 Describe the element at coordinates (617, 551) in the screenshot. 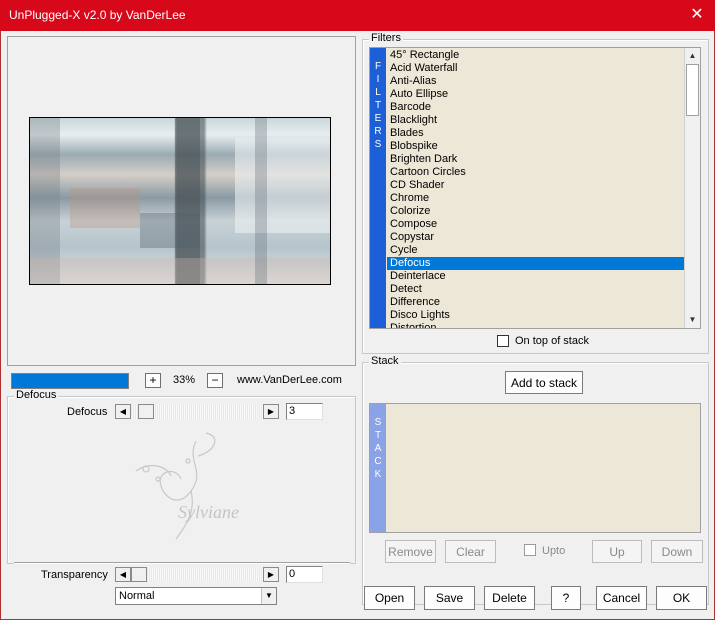

I see `up-button: Up` at that location.